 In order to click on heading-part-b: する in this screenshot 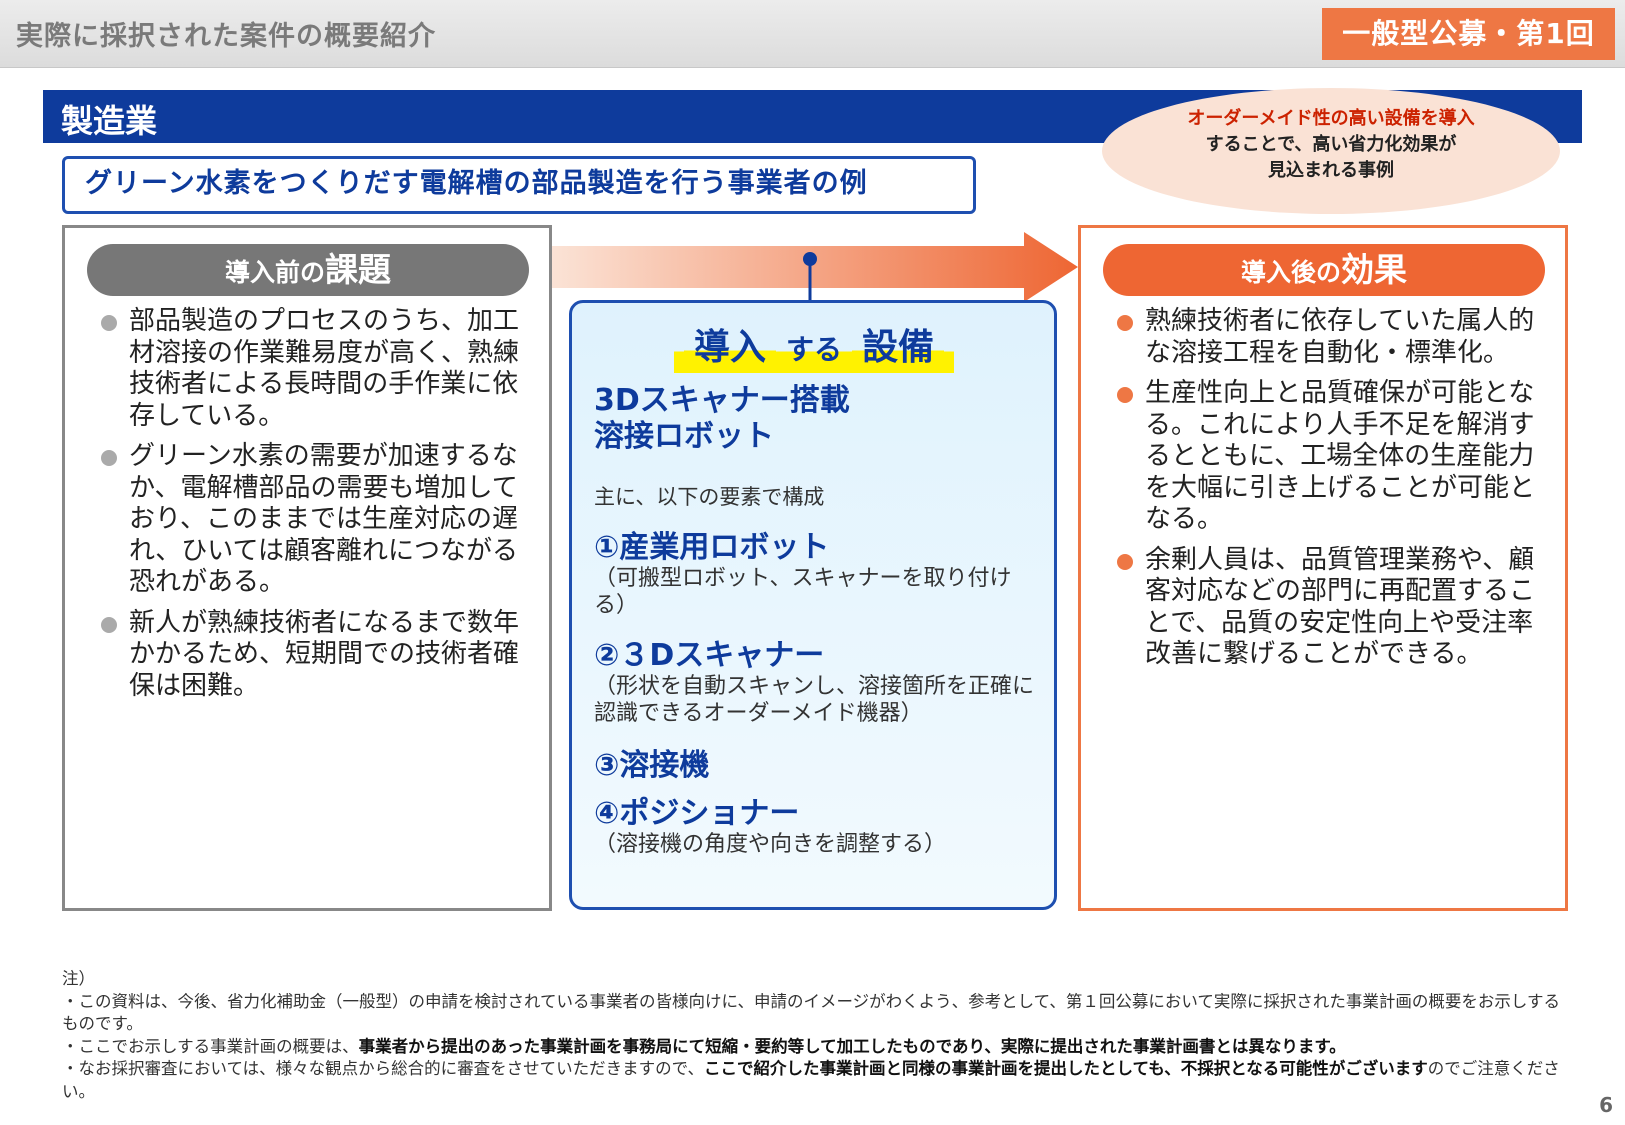, I will do `click(813, 350)`.